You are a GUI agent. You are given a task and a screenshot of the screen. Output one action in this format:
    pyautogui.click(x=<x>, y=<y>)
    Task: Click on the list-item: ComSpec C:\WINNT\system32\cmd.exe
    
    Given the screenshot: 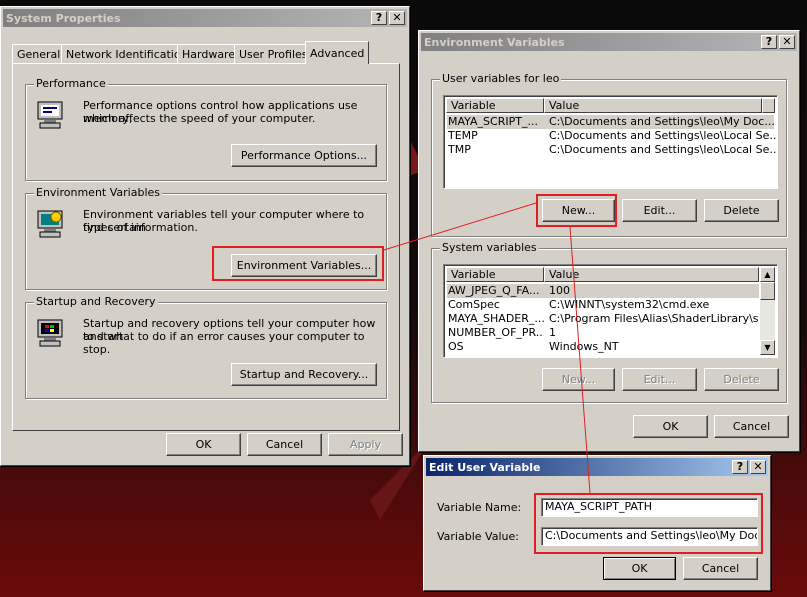 What is the action you would take?
    pyautogui.click(x=603, y=305)
    